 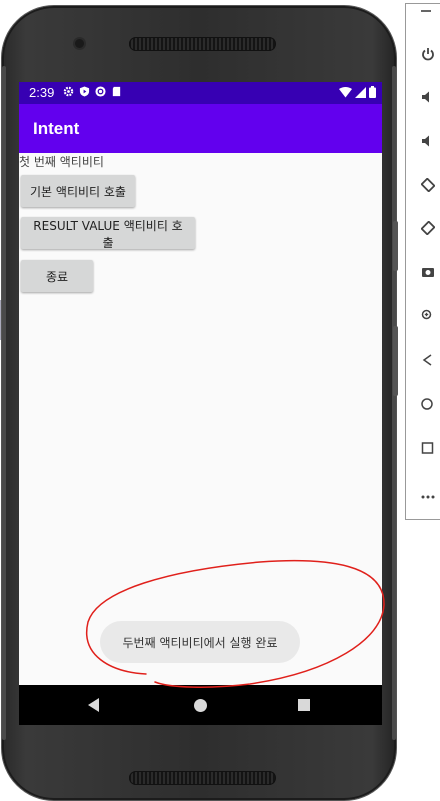 What do you see at coordinates (68, 91) in the screenshot?
I see `settings-icon` at bounding box center [68, 91].